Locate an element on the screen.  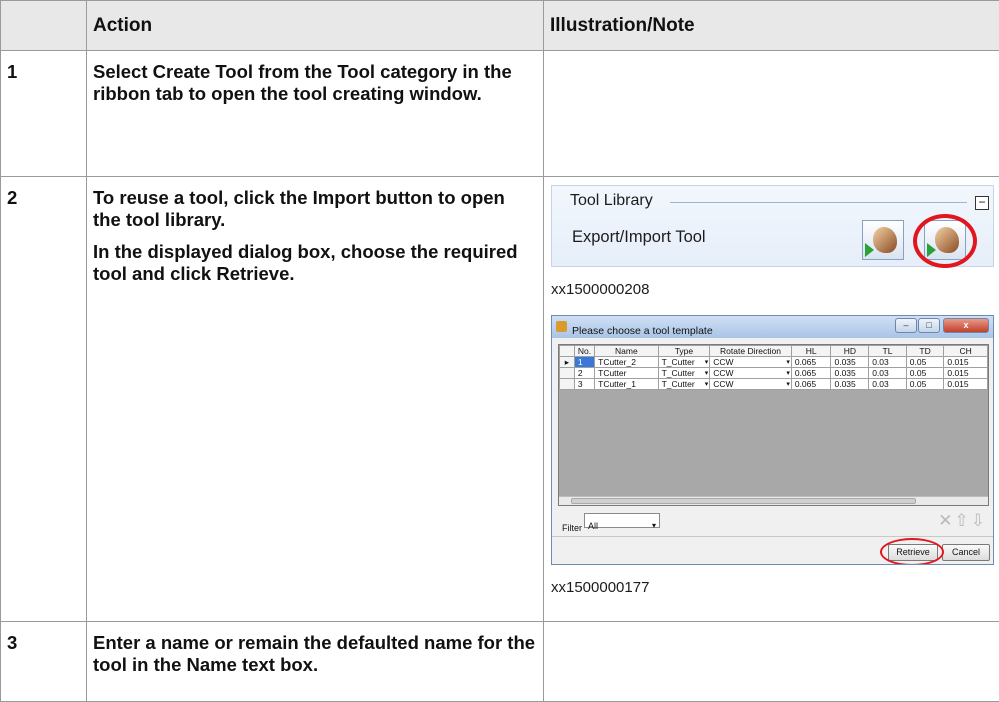
grid-cell-value: CCW is located at coordinates (723, 373).